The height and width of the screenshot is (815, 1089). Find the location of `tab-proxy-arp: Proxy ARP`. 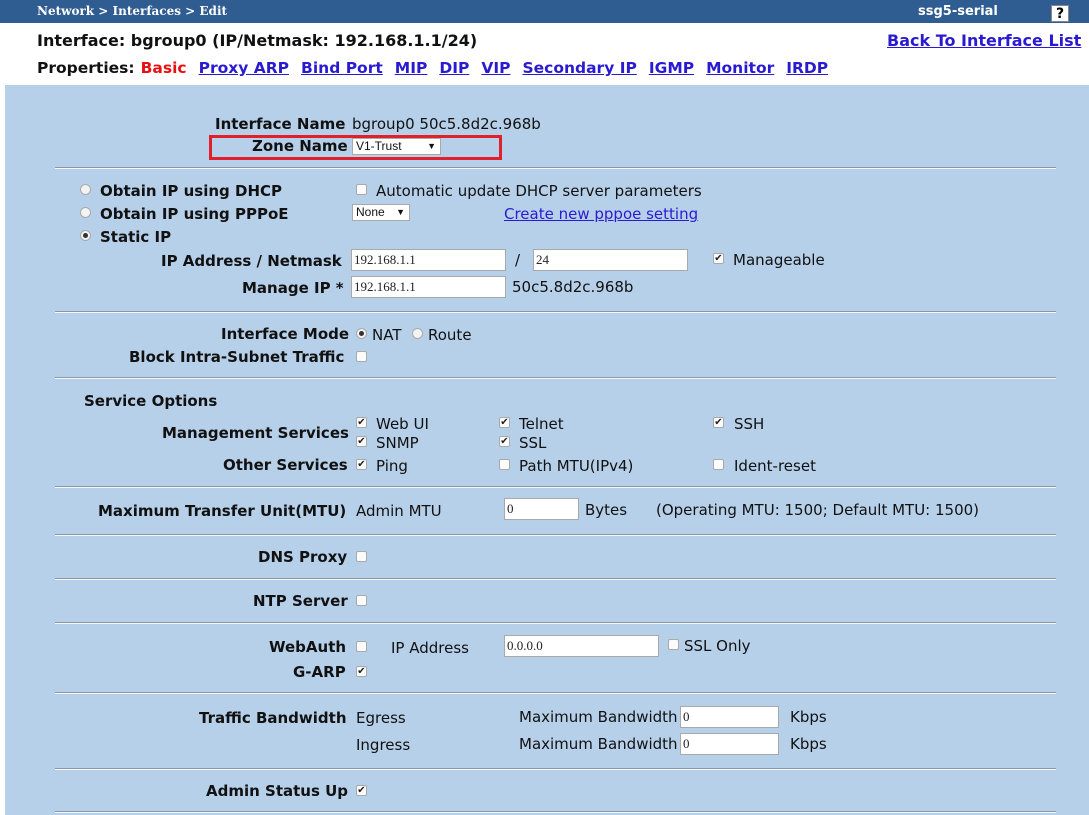

tab-proxy-arp: Proxy ARP is located at coordinates (244, 68).